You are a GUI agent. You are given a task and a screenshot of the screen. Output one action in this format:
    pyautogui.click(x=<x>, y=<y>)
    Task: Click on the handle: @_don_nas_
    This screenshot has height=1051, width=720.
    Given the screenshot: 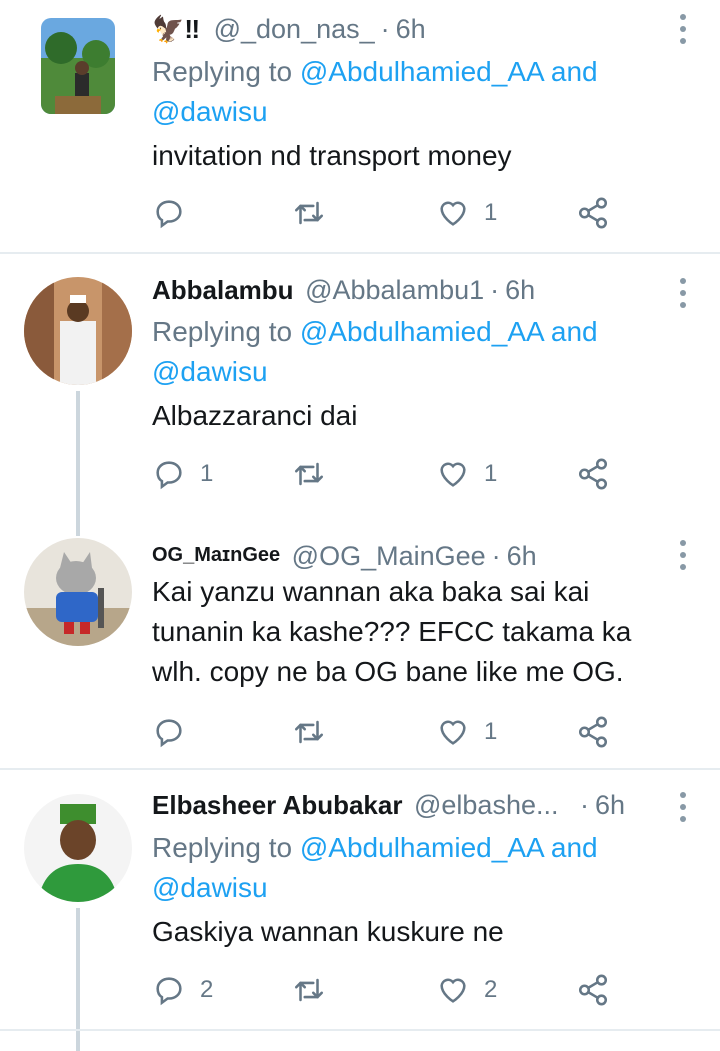 What is the action you would take?
    pyautogui.click(x=294, y=29)
    